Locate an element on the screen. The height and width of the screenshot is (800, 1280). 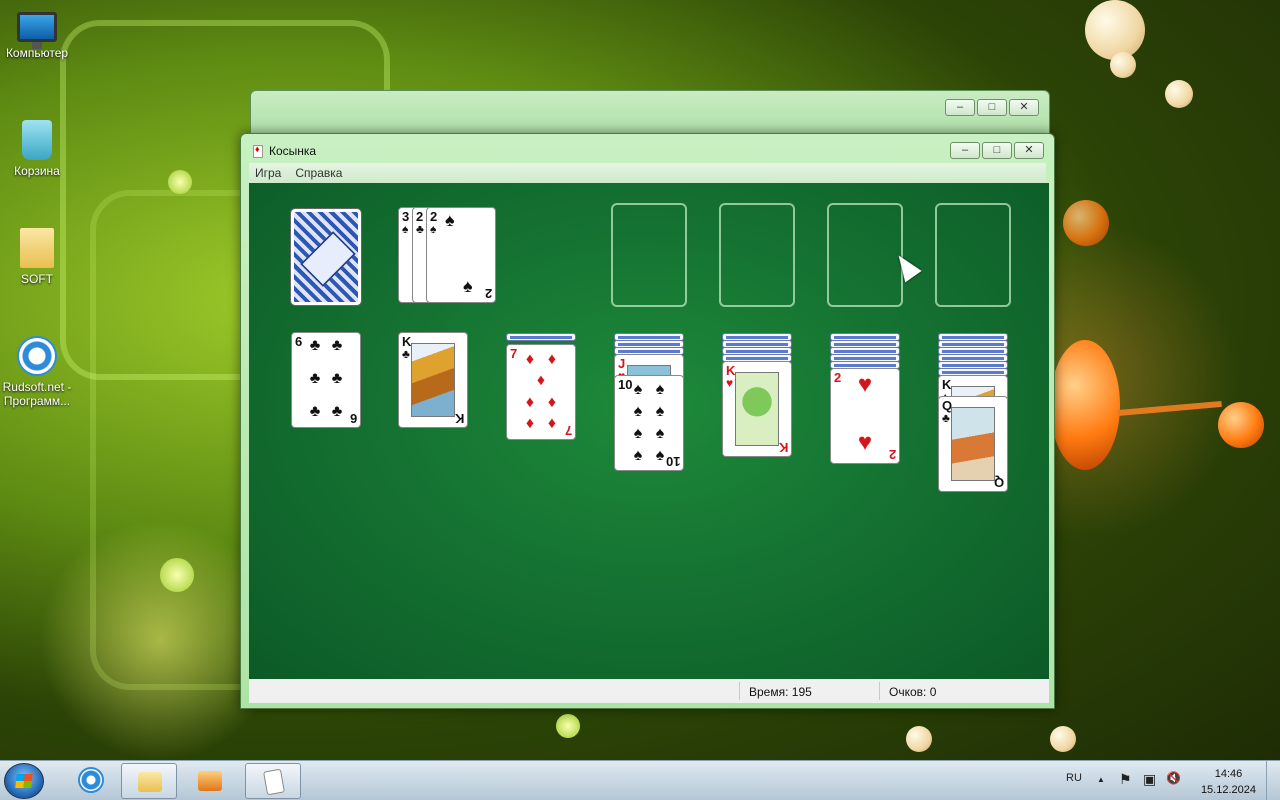
folder-icon is located at coordinates (150, 782).